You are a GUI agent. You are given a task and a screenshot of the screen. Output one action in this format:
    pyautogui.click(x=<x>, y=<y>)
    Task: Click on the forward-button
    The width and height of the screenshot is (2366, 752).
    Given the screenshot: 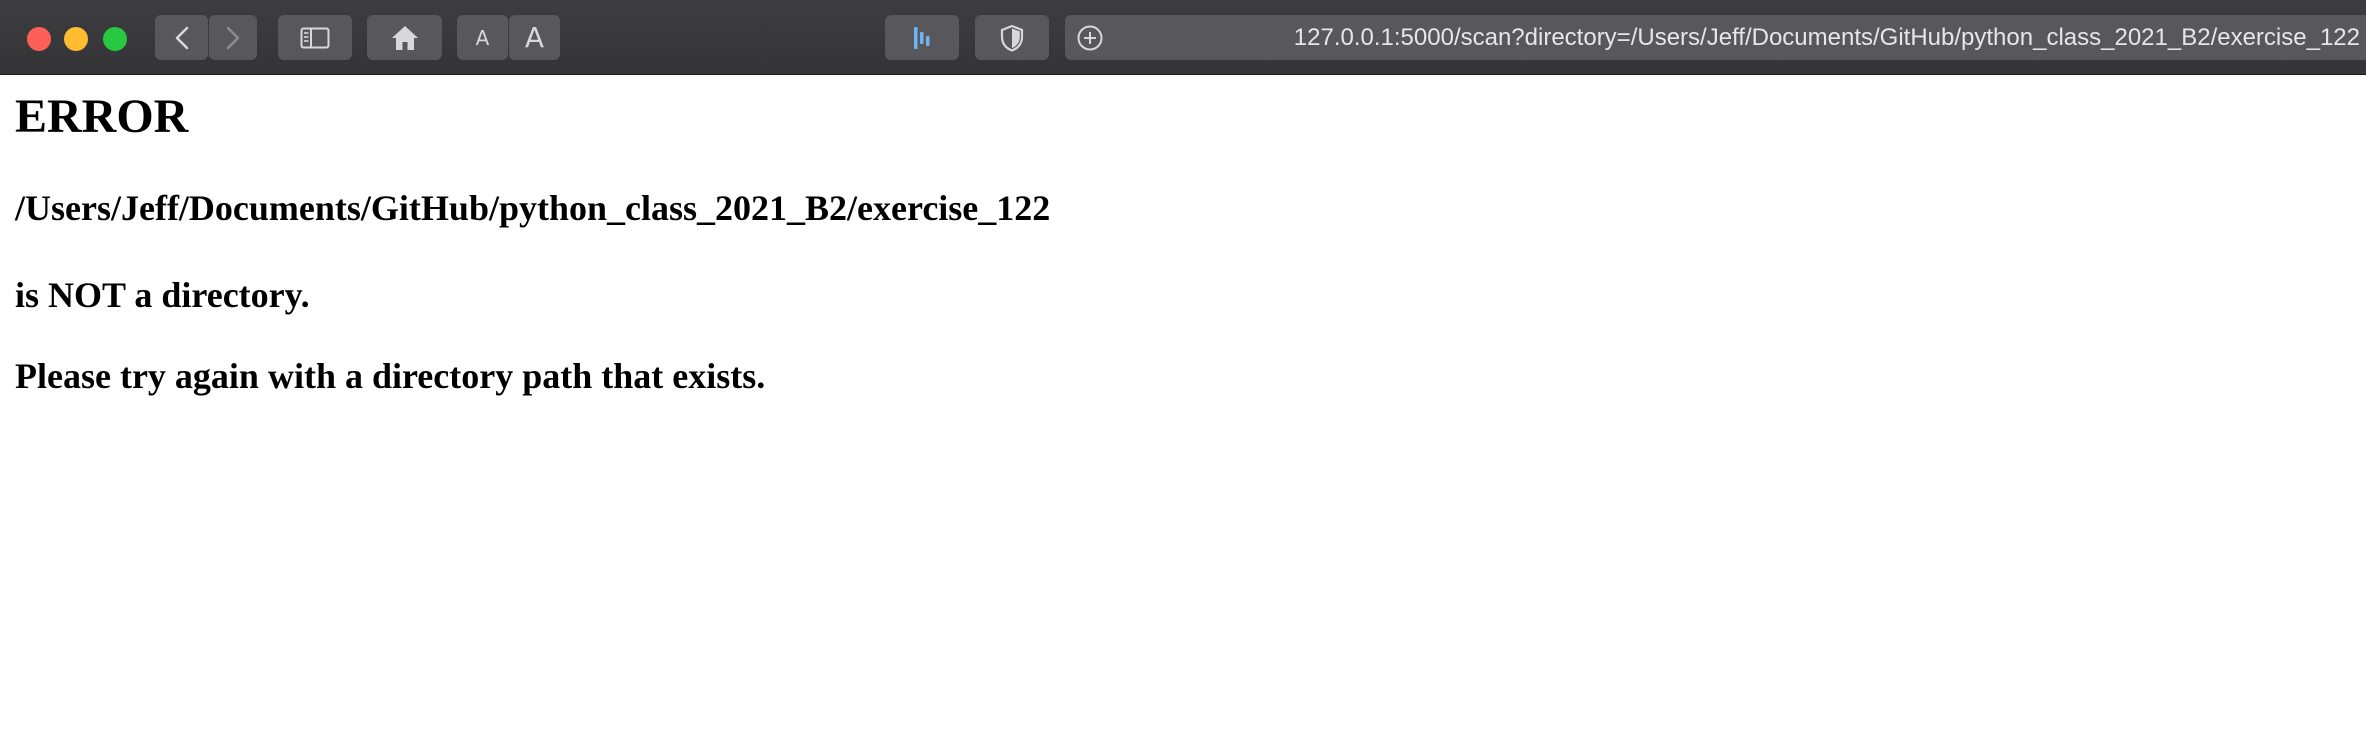 What is the action you would take?
    pyautogui.click(x=233, y=37)
    